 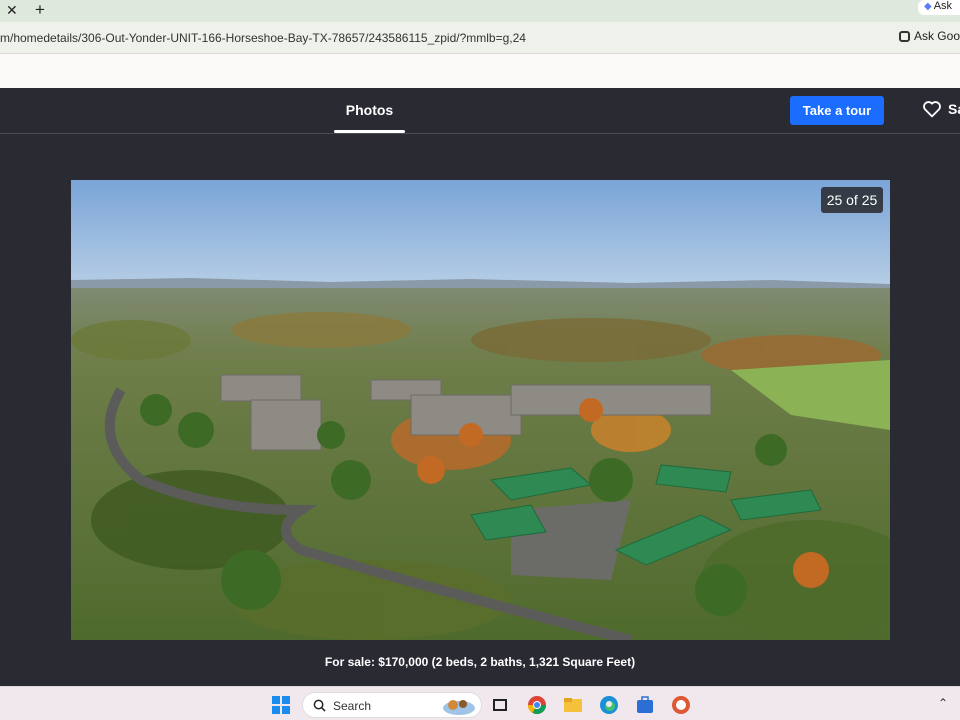 I want to click on lens-icon, so click(x=904, y=36).